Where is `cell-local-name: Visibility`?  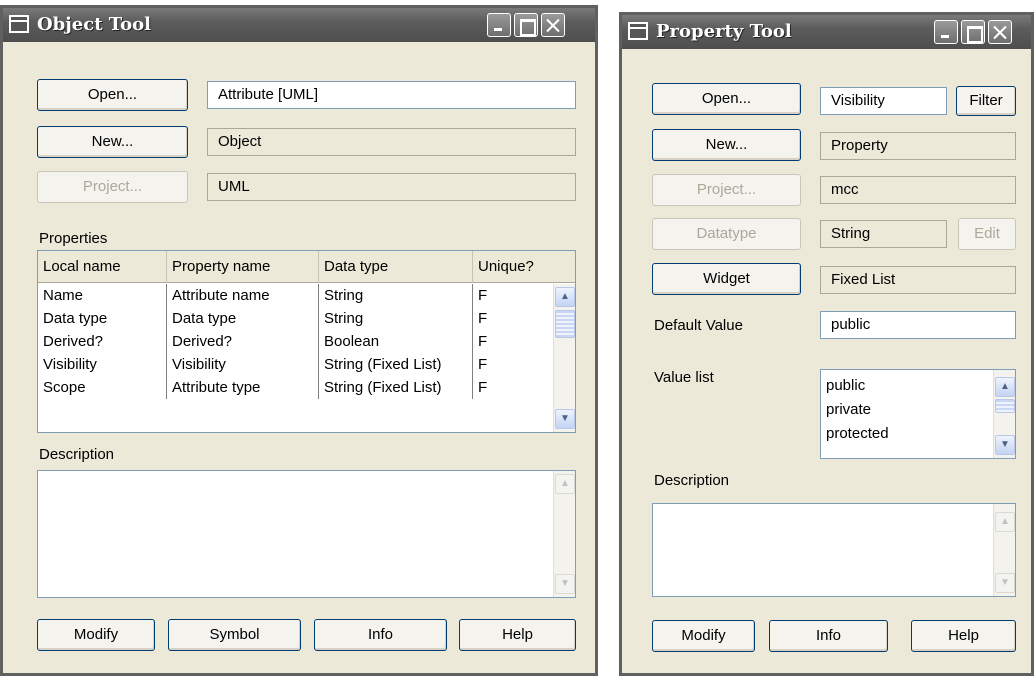 cell-local-name: Visibility is located at coordinates (102, 364).